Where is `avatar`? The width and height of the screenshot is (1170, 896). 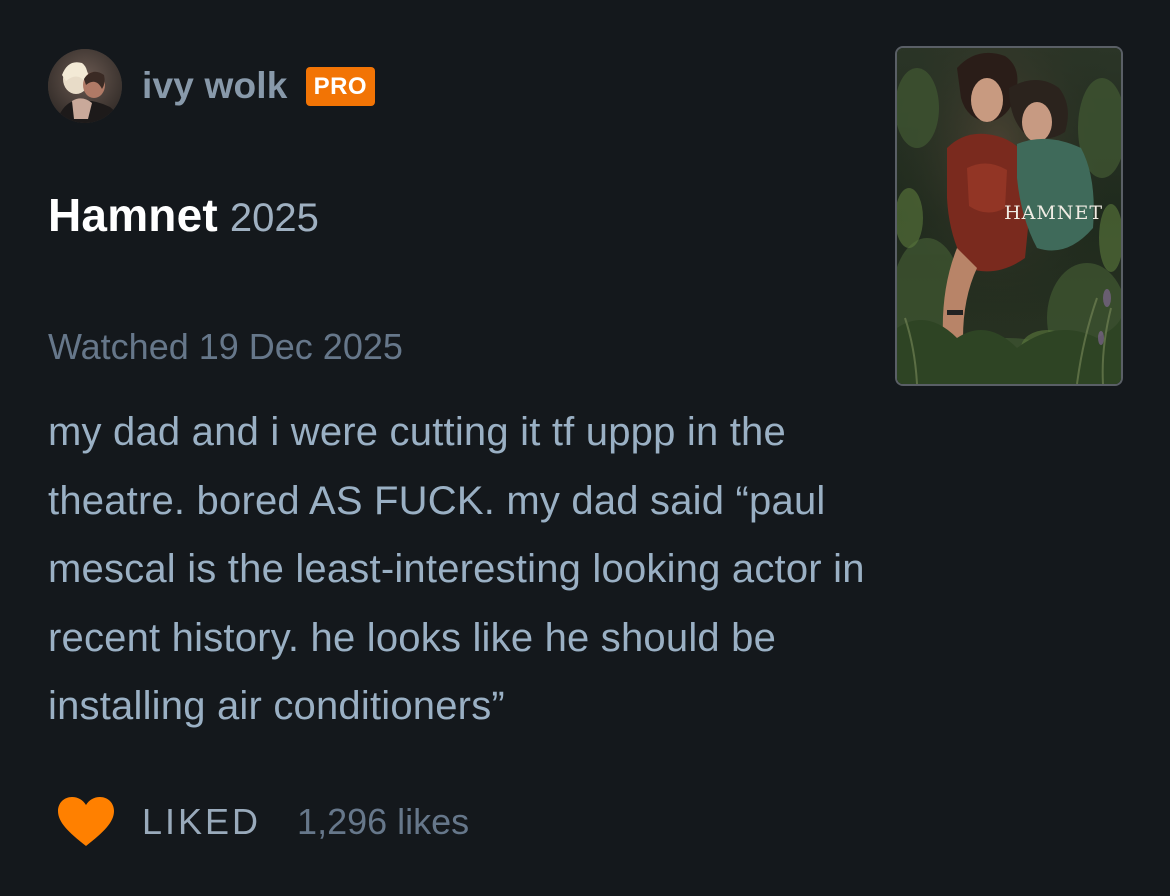
avatar is located at coordinates (85, 86).